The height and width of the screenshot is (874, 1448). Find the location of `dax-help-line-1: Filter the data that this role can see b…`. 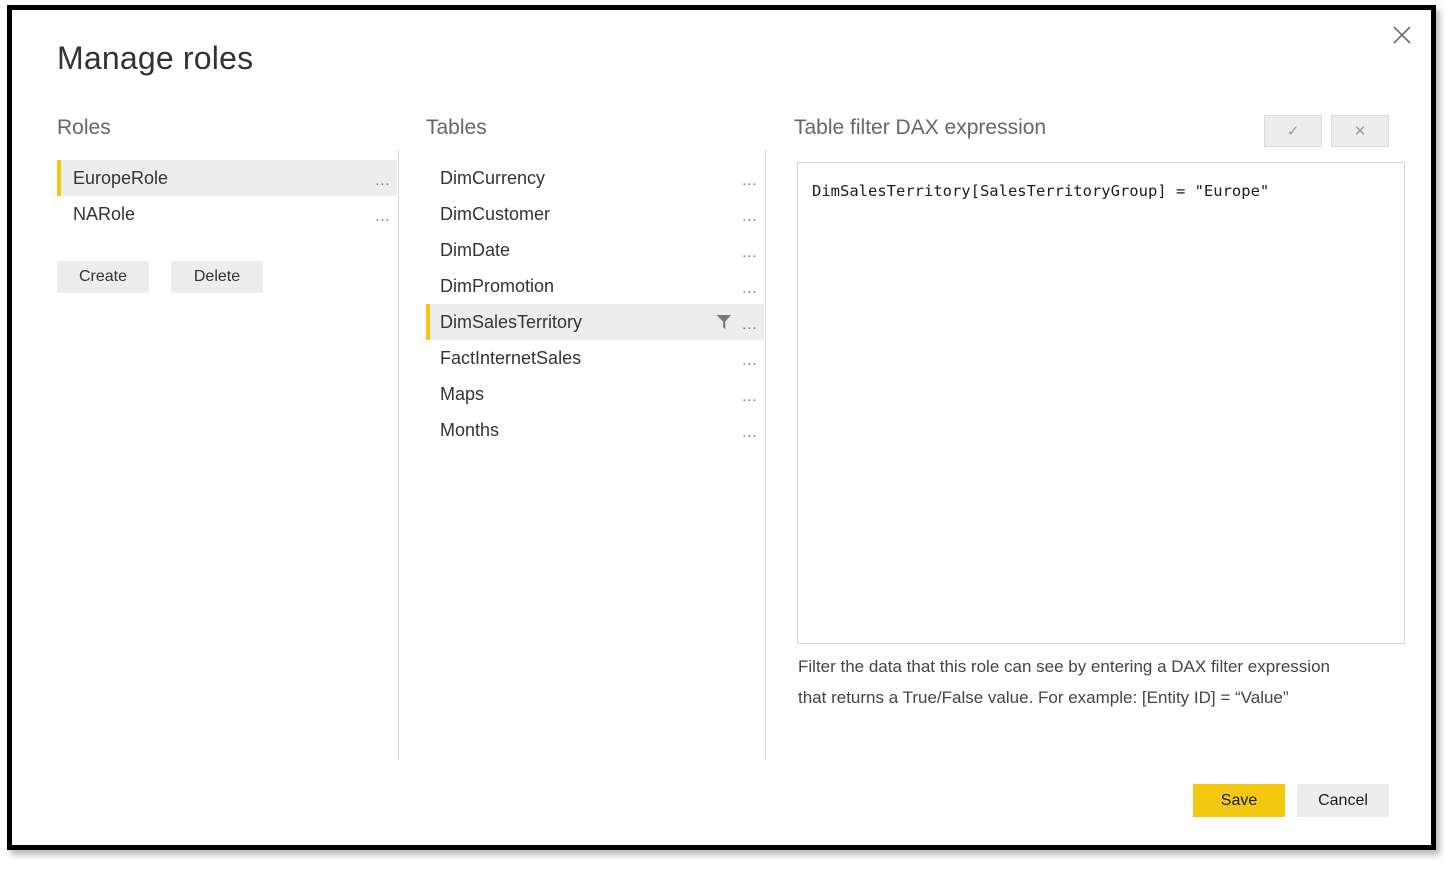

dax-help-line-1: Filter the data that this role can see b… is located at coordinates (1064, 666).